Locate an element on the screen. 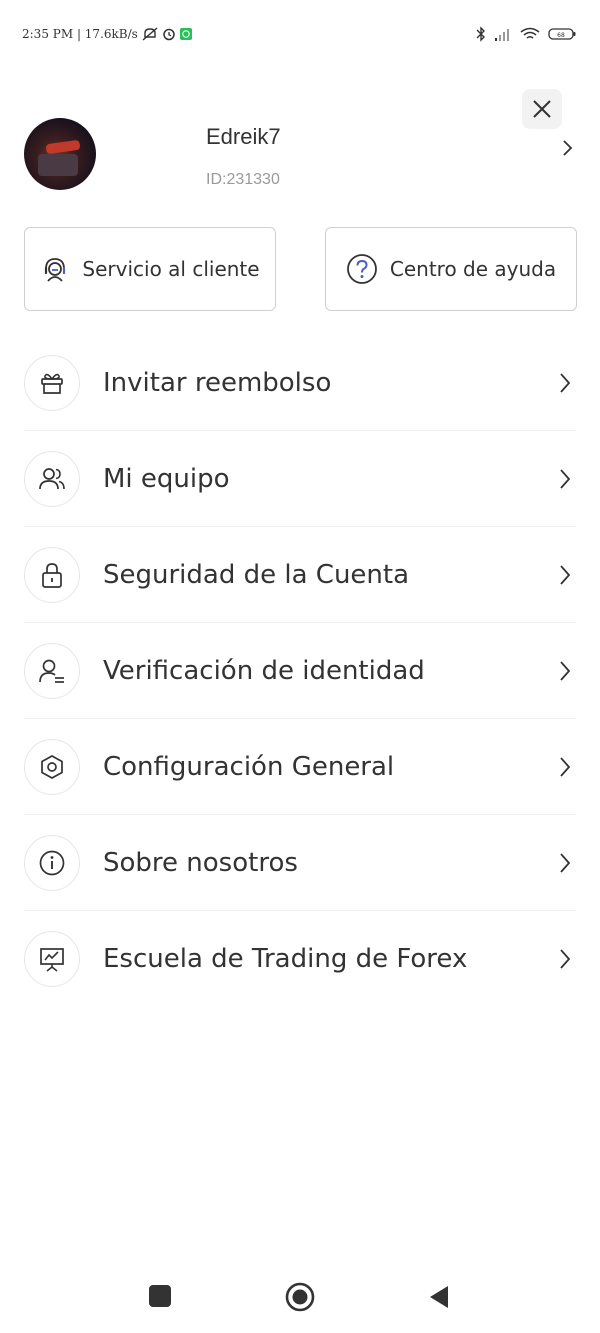 The image size is (600, 1333). muted-notification-icon is located at coordinates (150, 34).